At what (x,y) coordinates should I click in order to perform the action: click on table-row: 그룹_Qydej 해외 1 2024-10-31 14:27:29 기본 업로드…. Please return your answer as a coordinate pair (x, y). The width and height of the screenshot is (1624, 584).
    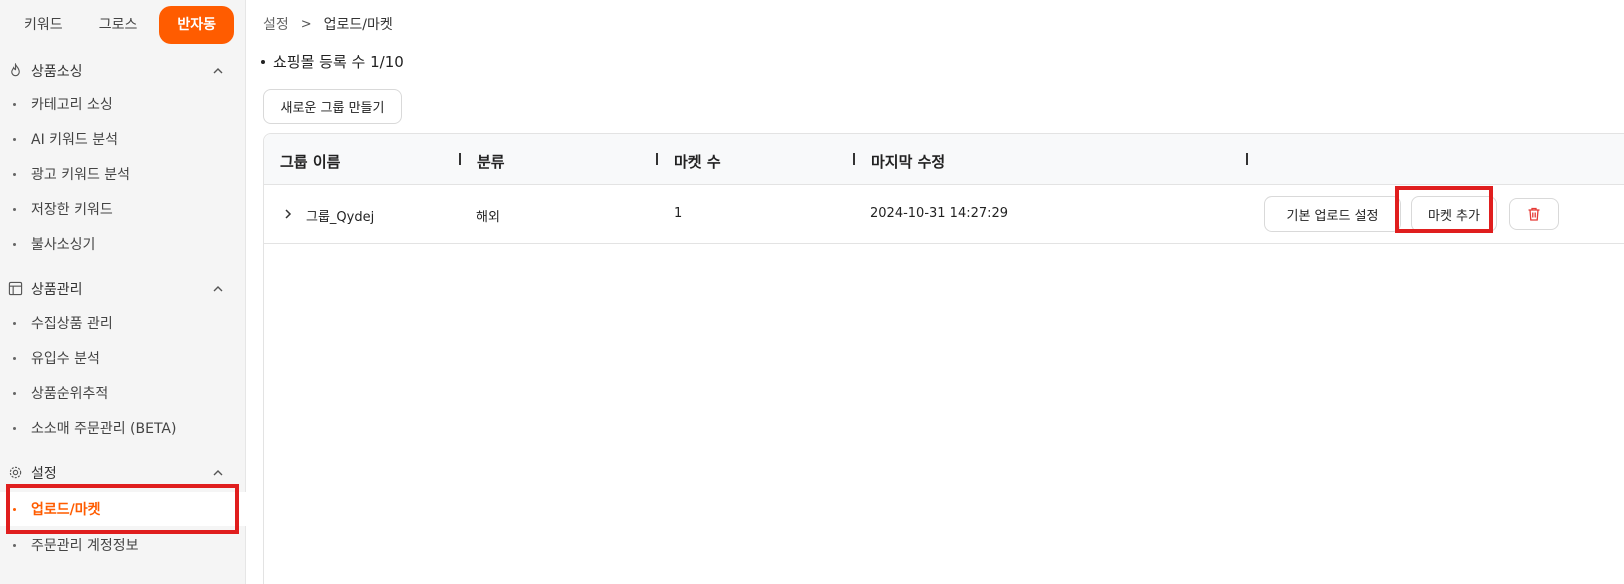
    Looking at the image, I should click on (944, 215).